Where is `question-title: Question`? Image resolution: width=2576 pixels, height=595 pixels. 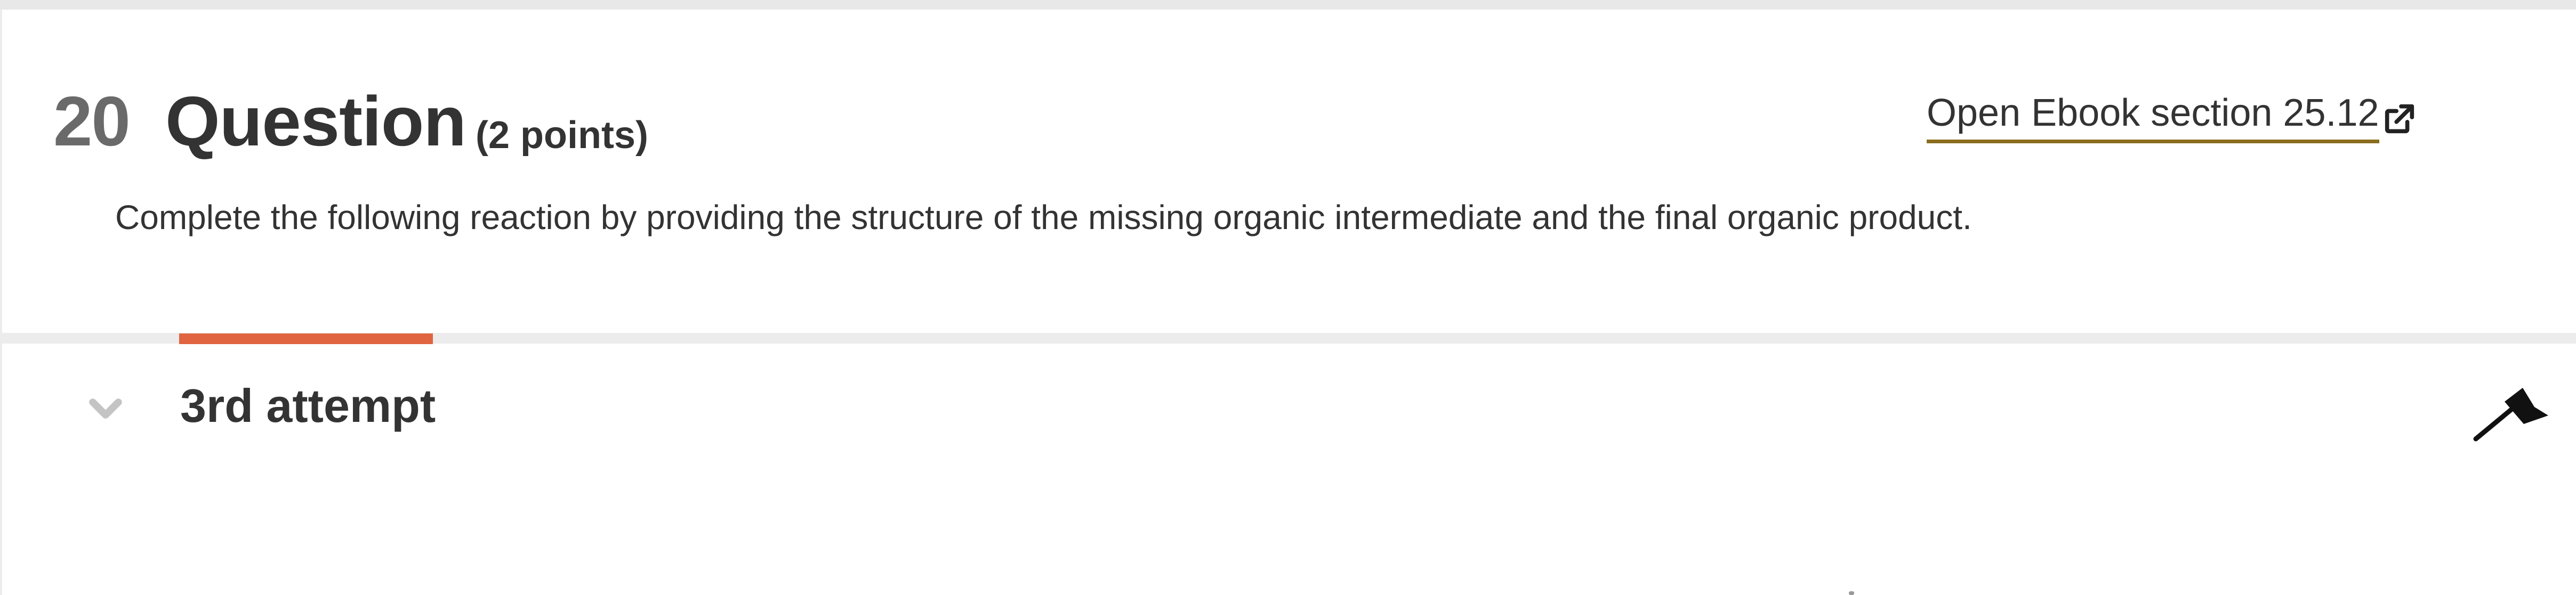
question-title: Question is located at coordinates (315, 121).